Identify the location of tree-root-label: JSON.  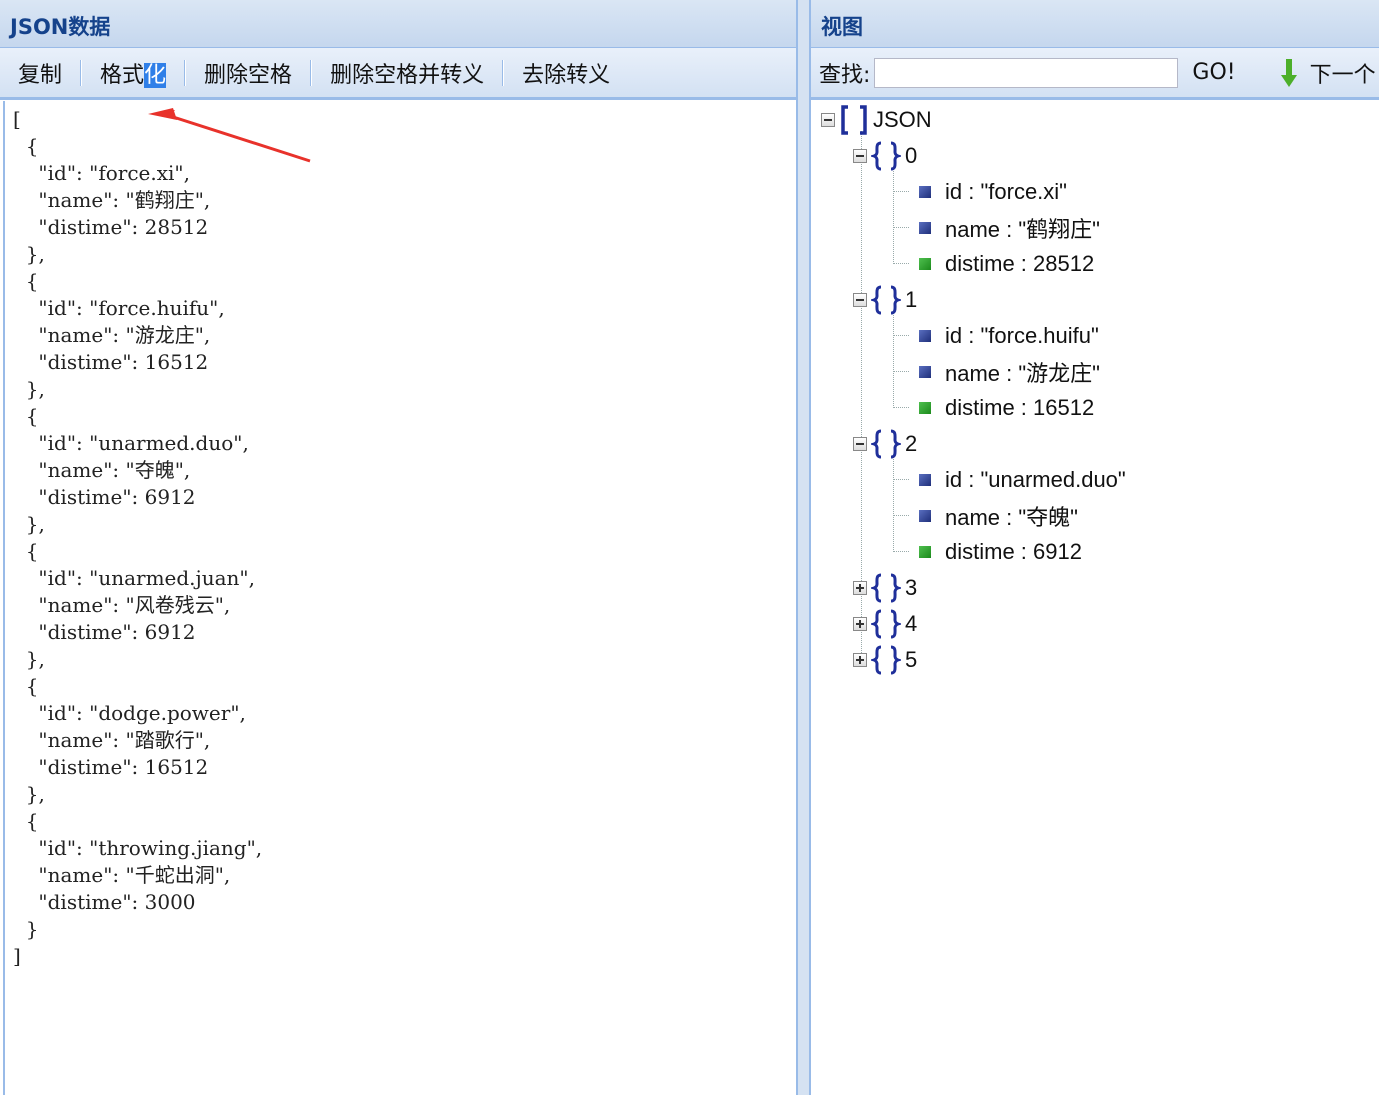
(902, 119).